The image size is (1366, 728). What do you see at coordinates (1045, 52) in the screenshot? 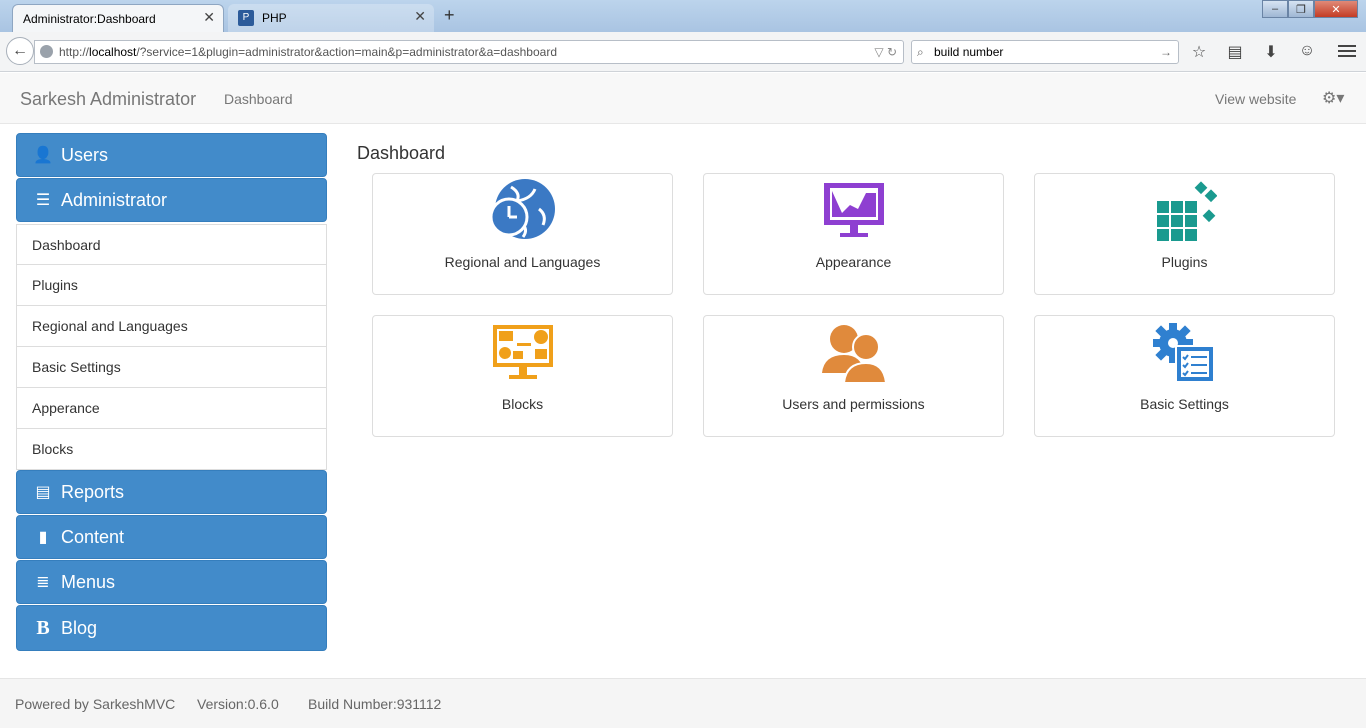
I see `search-input: ⌕ build number →` at bounding box center [1045, 52].